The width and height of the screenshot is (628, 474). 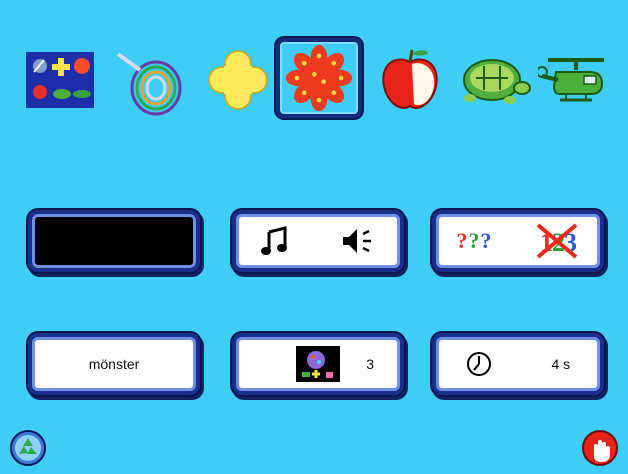 What do you see at coordinates (274, 240) in the screenshot?
I see `music-note-icon` at bounding box center [274, 240].